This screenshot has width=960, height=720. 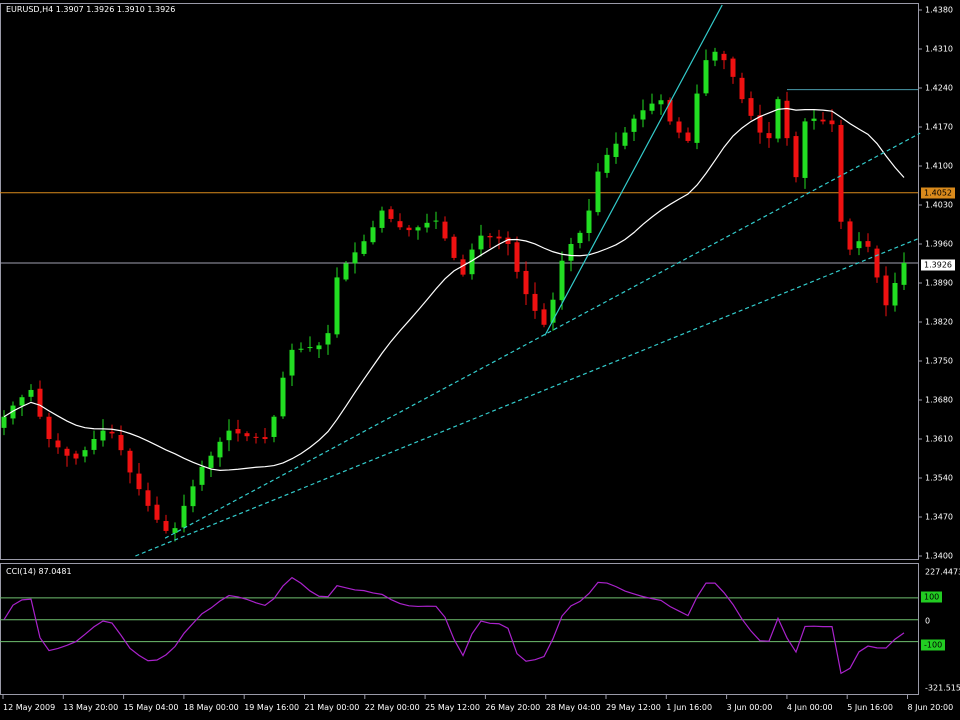 What do you see at coordinates (939, 361) in the screenshot?
I see `price-axis-label: 1.3750` at bounding box center [939, 361].